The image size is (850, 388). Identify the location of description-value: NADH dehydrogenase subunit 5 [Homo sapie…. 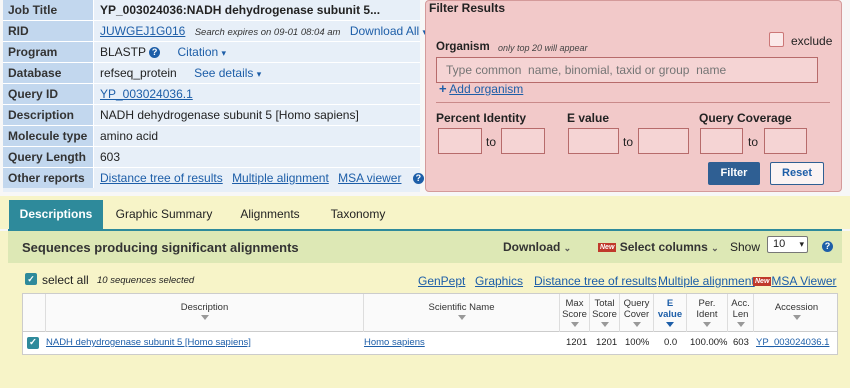
(229, 115).